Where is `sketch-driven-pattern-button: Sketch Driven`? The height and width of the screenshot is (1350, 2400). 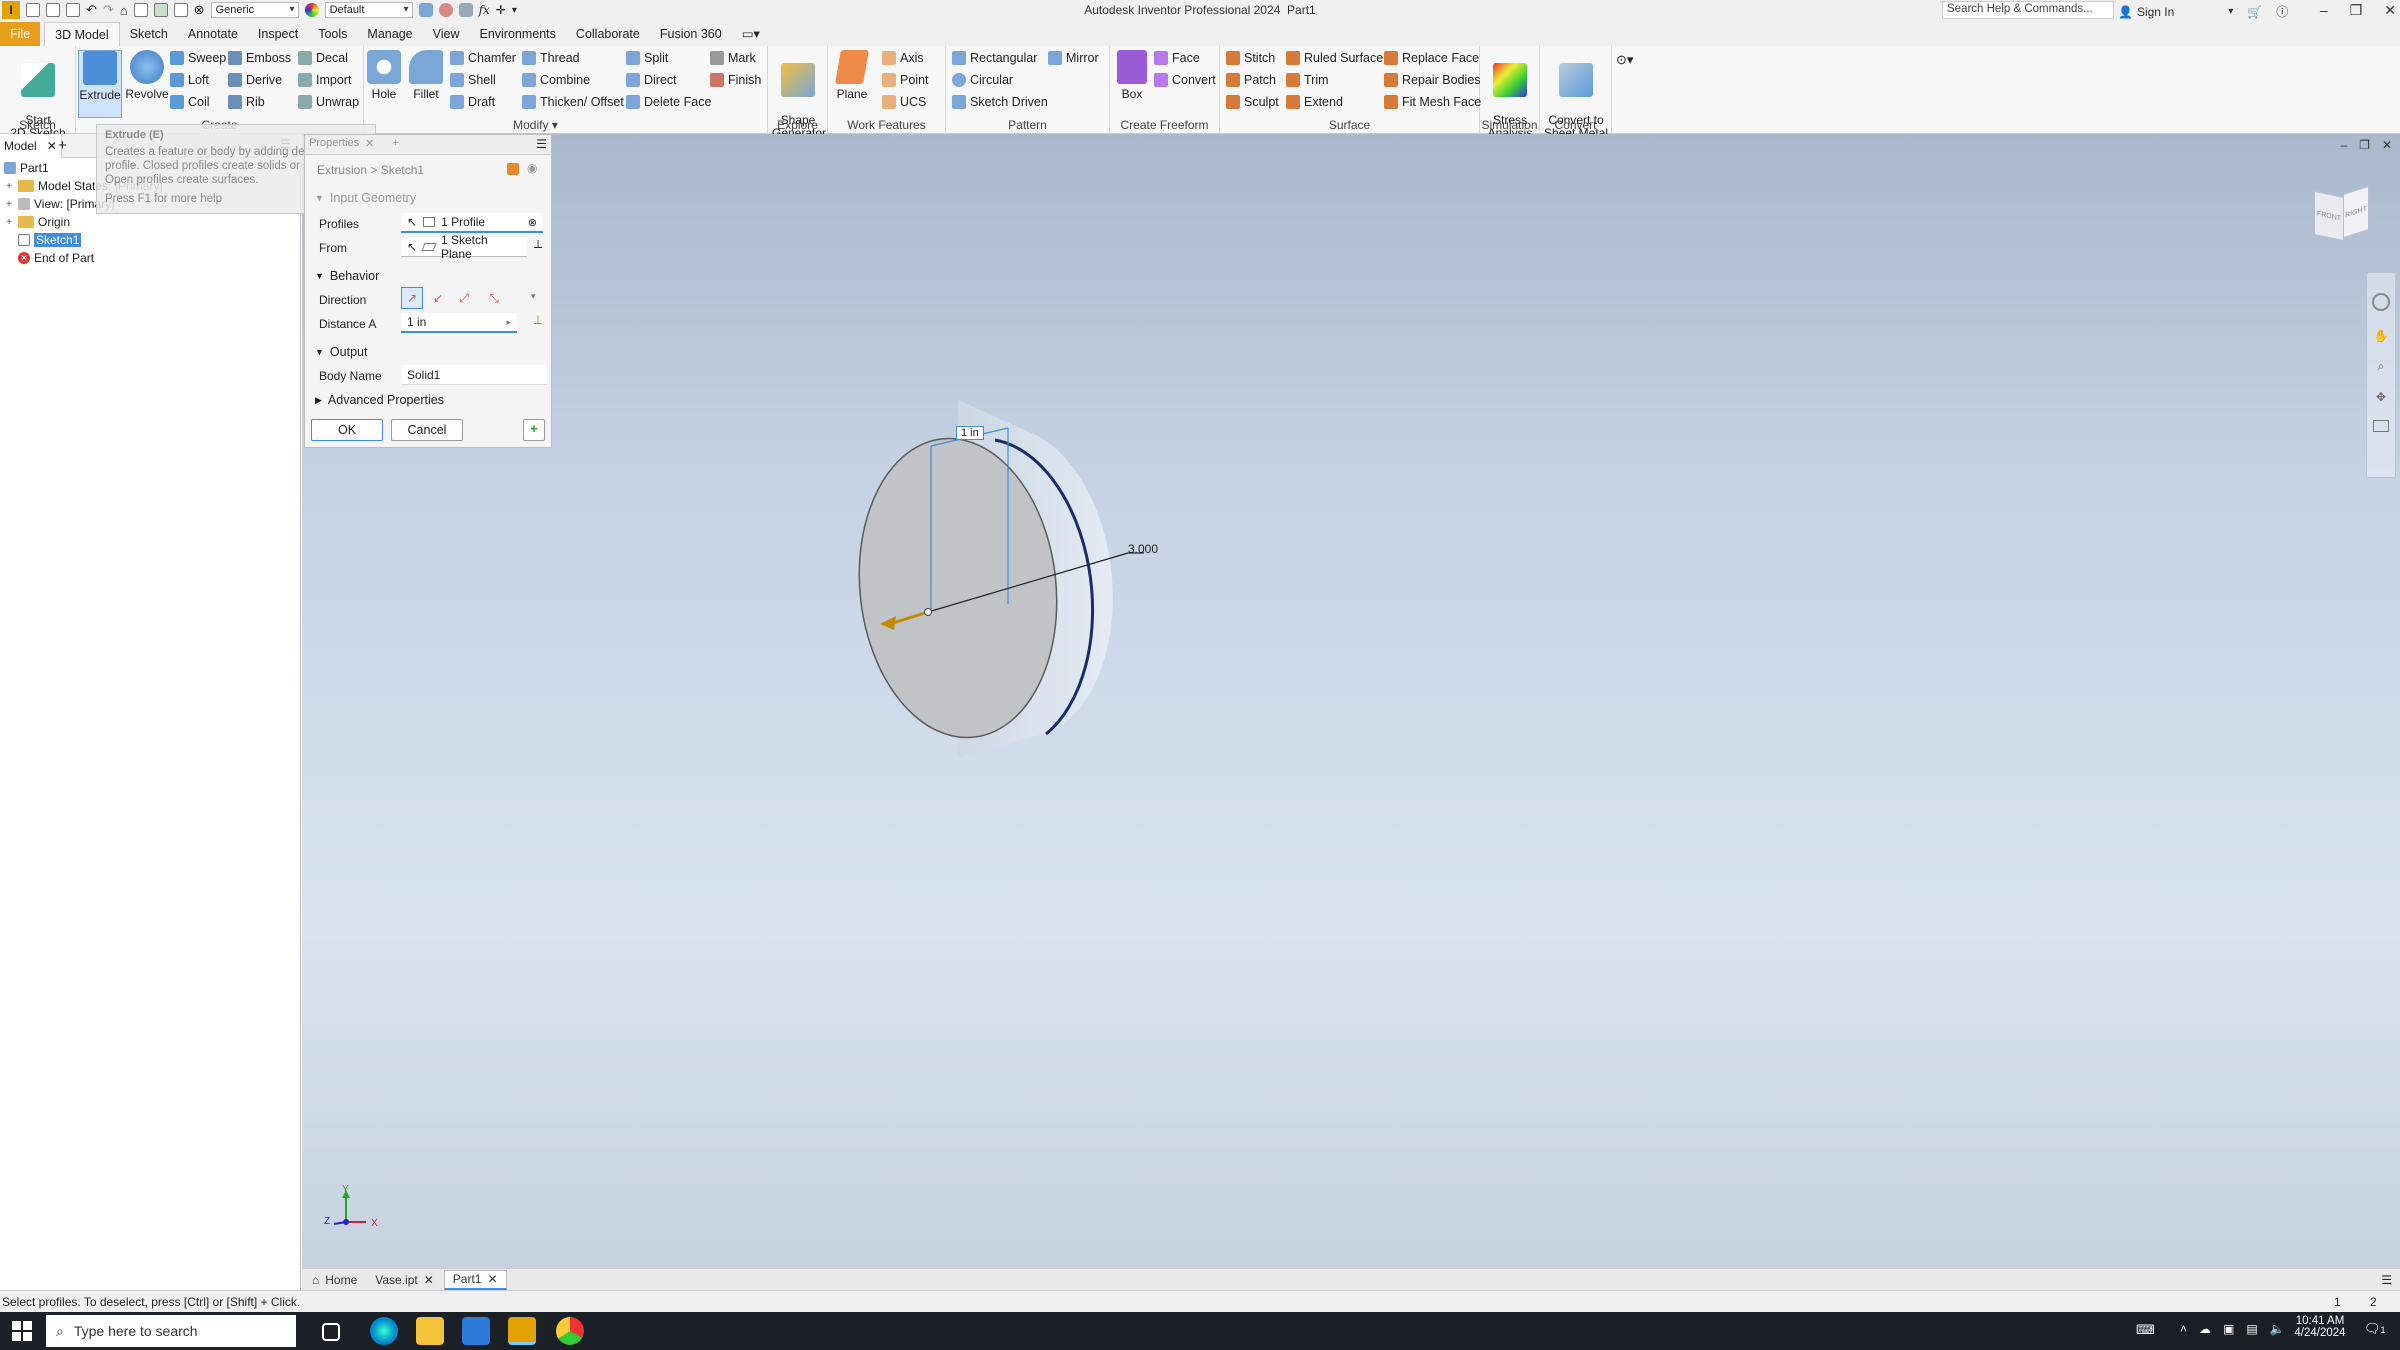
sketch-driven-pattern-button: Sketch Driven is located at coordinates (1000, 102).